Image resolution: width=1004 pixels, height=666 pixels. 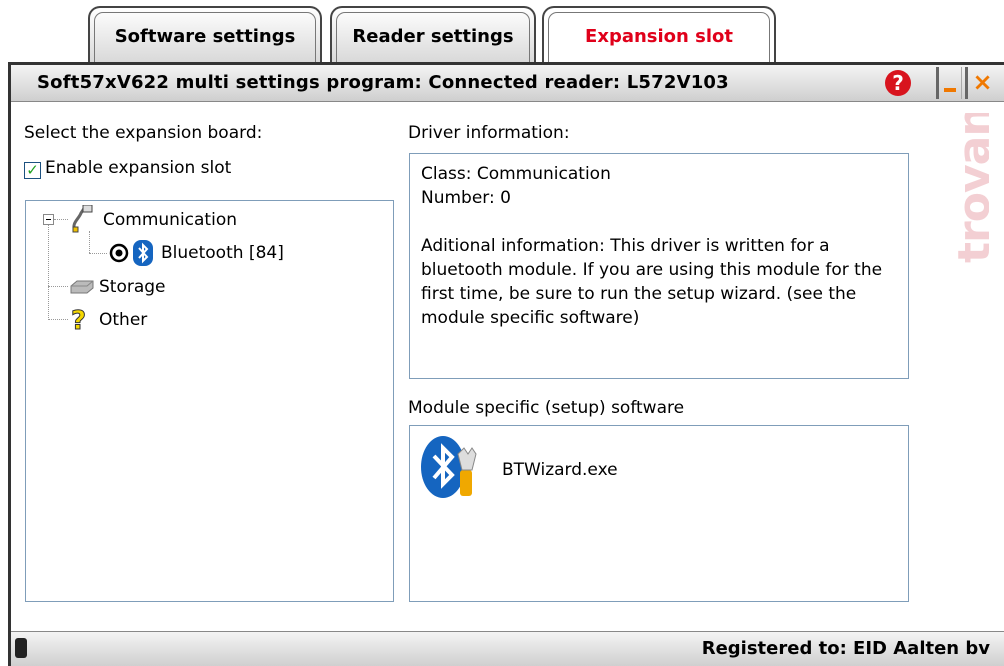 What do you see at coordinates (949, 83) in the screenshot?
I see `minimize-button` at bounding box center [949, 83].